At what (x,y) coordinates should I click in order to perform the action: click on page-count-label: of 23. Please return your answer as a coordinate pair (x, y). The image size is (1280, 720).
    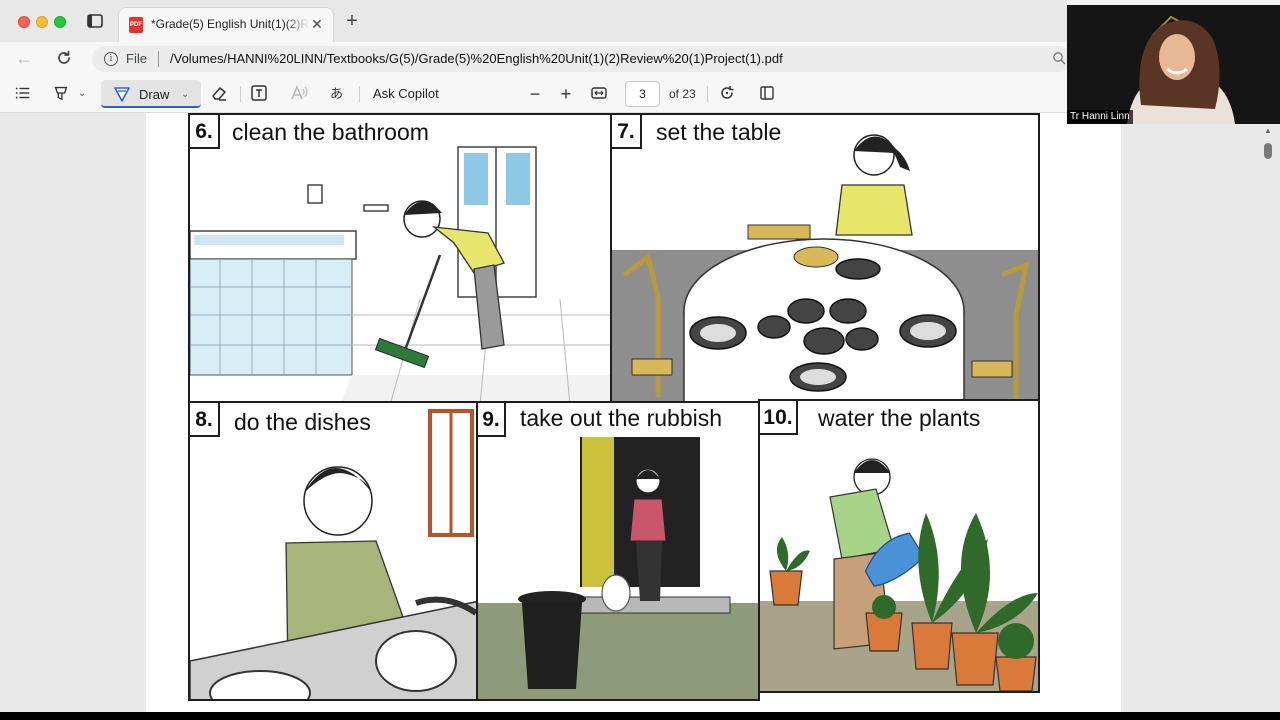
    Looking at the image, I should click on (682, 94).